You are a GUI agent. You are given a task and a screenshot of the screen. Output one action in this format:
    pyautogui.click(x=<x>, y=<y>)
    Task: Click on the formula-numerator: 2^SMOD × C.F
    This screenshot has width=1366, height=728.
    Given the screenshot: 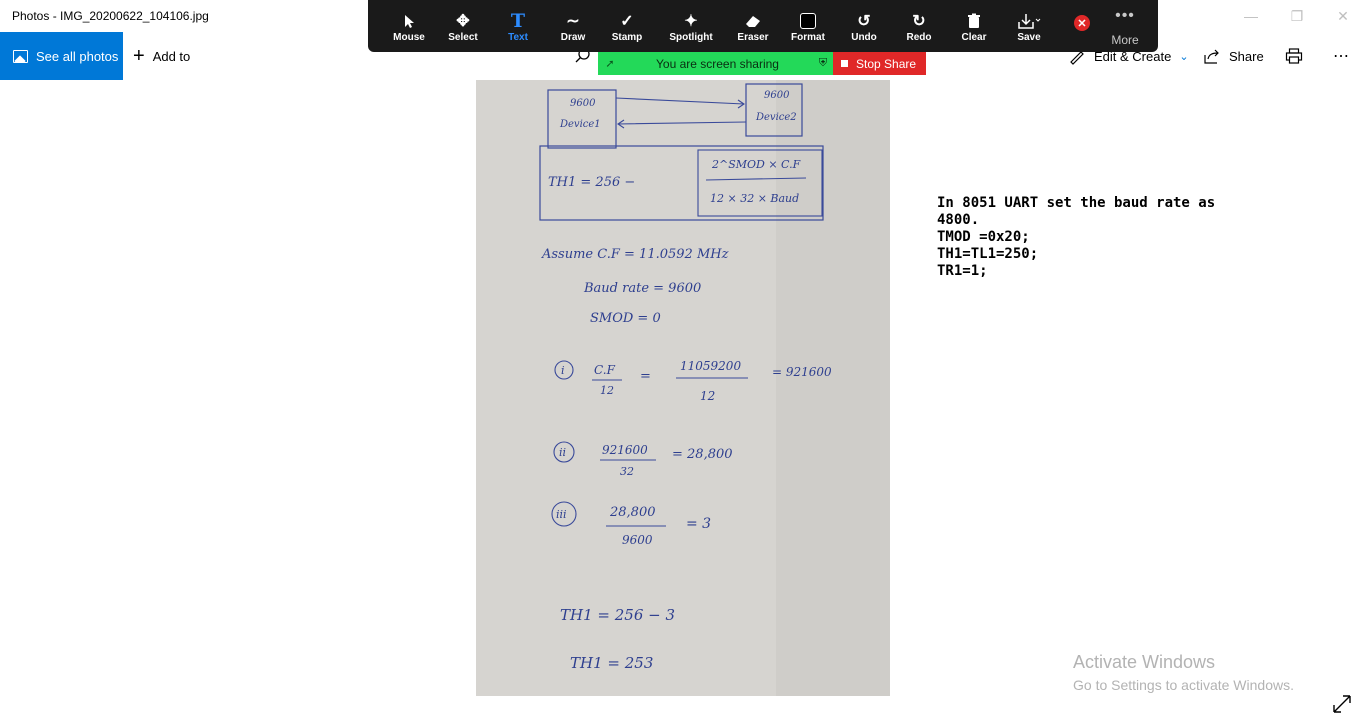 What is the action you would take?
    pyautogui.click(x=756, y=164)
    